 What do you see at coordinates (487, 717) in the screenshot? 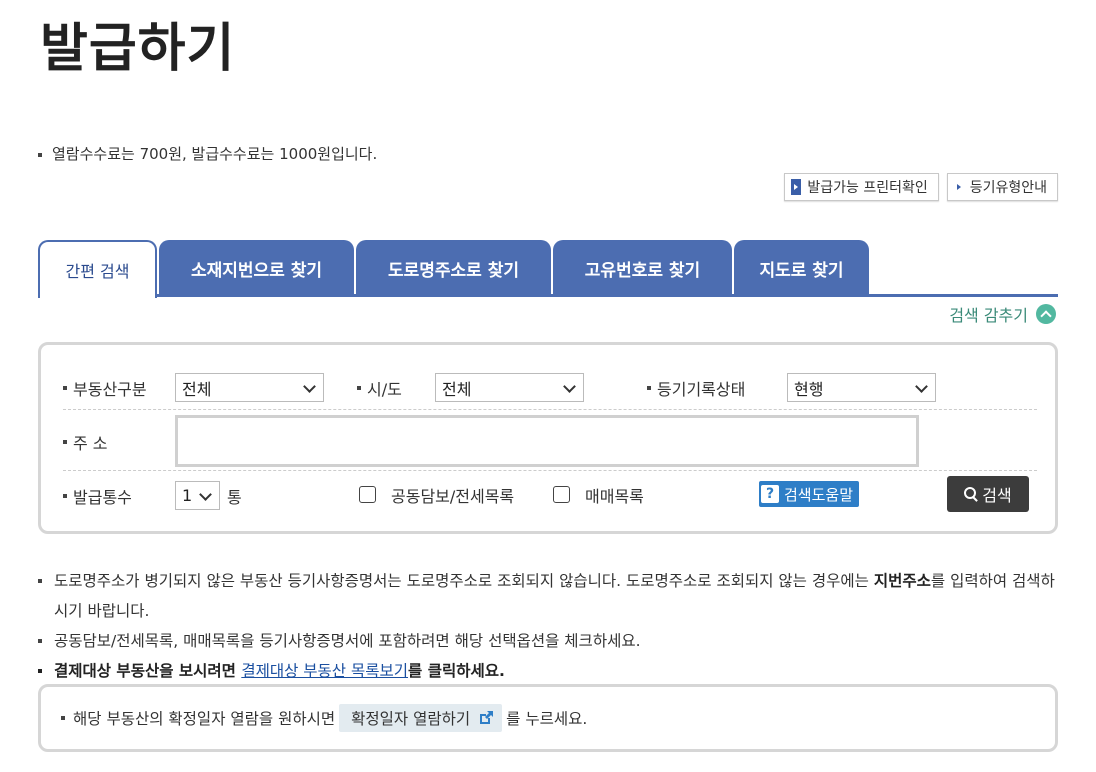
I see `external-link-icon` at bounding box center [487, 717].